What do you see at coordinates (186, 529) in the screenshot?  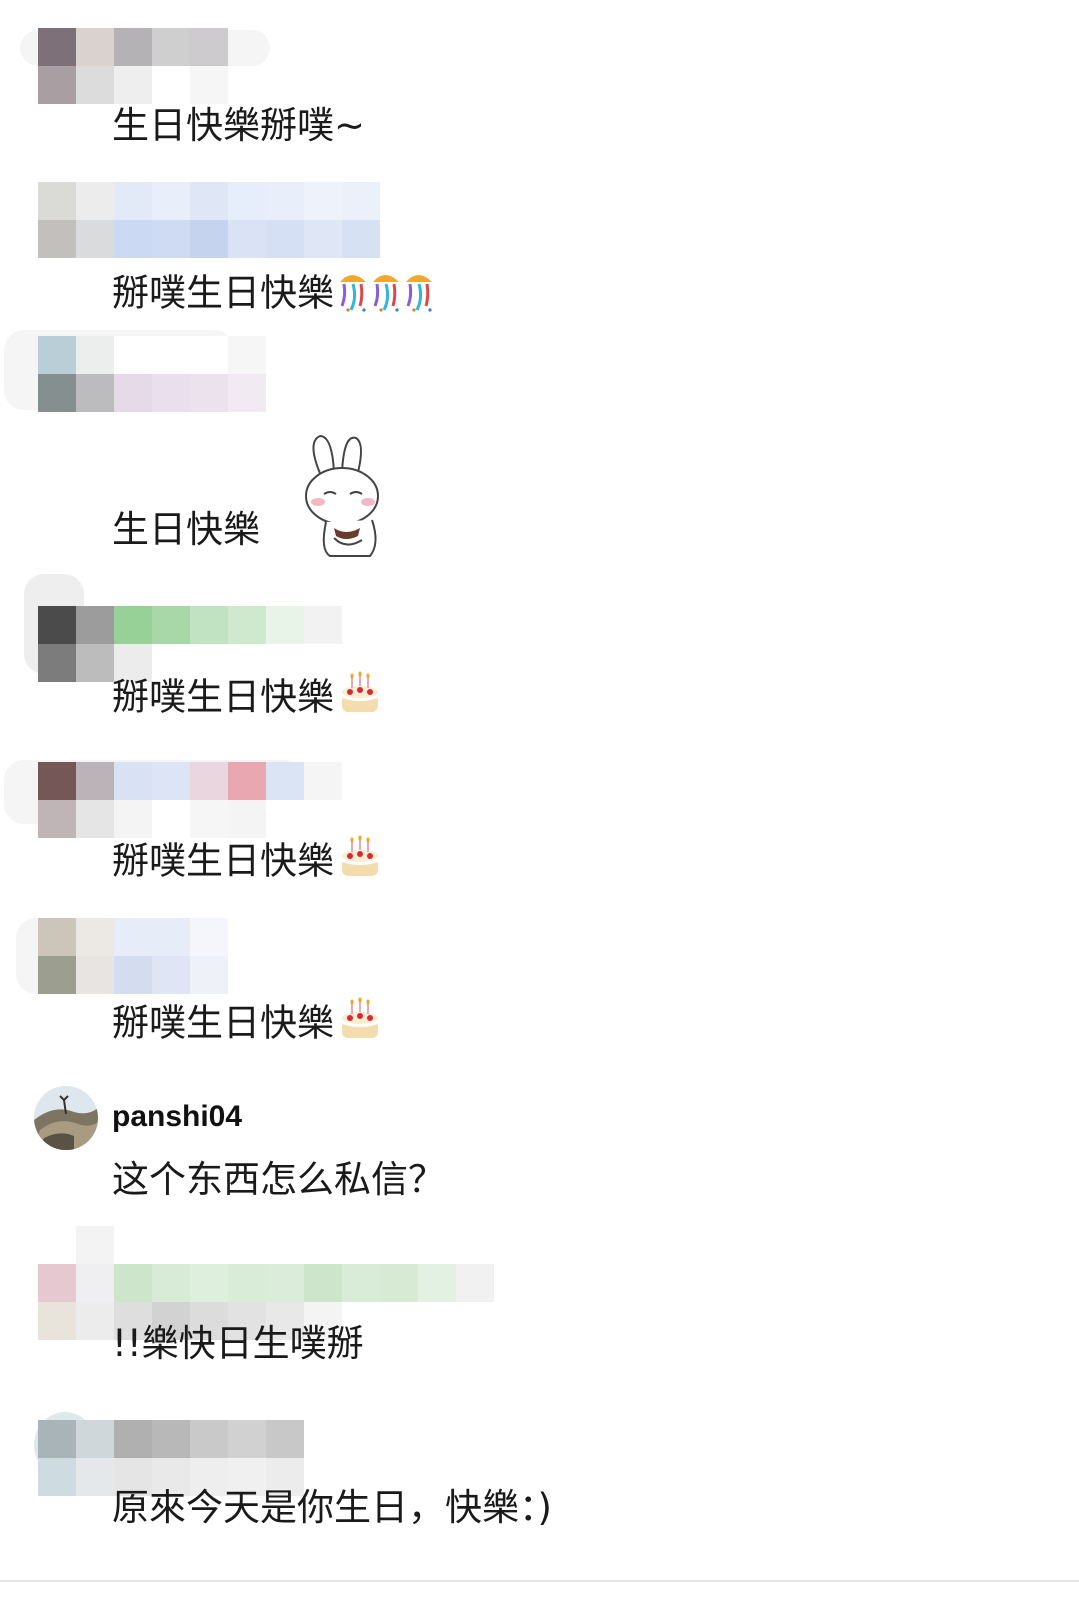 I see `comment-text: 生日快樂` at bounding box center [186, 529].